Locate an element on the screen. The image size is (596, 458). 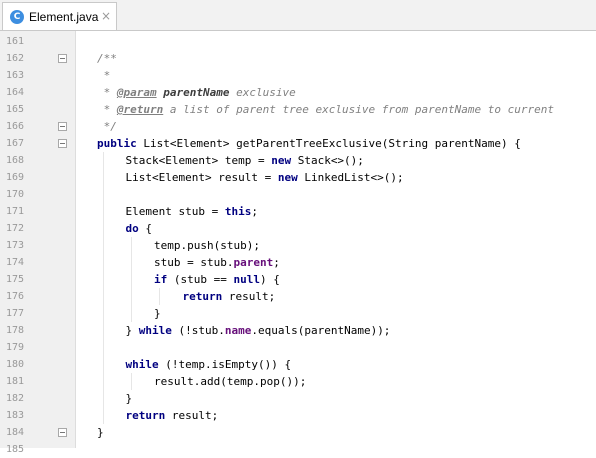
code-token: null is located at coordinates (246, 279).